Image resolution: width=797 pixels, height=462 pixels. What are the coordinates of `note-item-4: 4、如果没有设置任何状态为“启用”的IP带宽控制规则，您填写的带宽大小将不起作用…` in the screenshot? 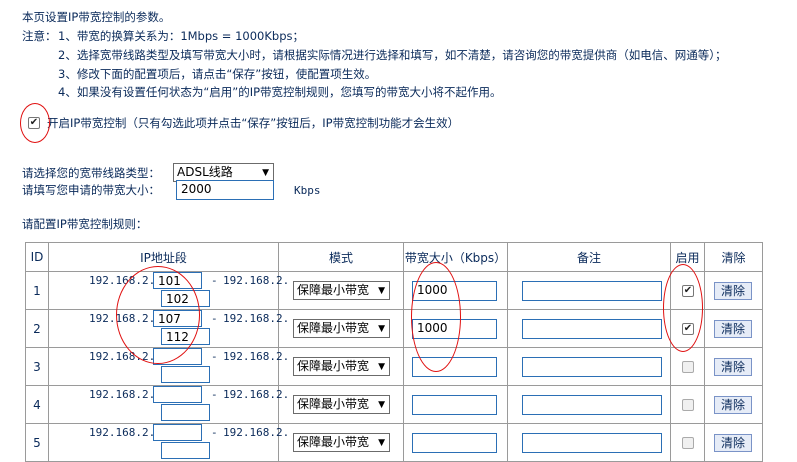 It's located at (280, 92).